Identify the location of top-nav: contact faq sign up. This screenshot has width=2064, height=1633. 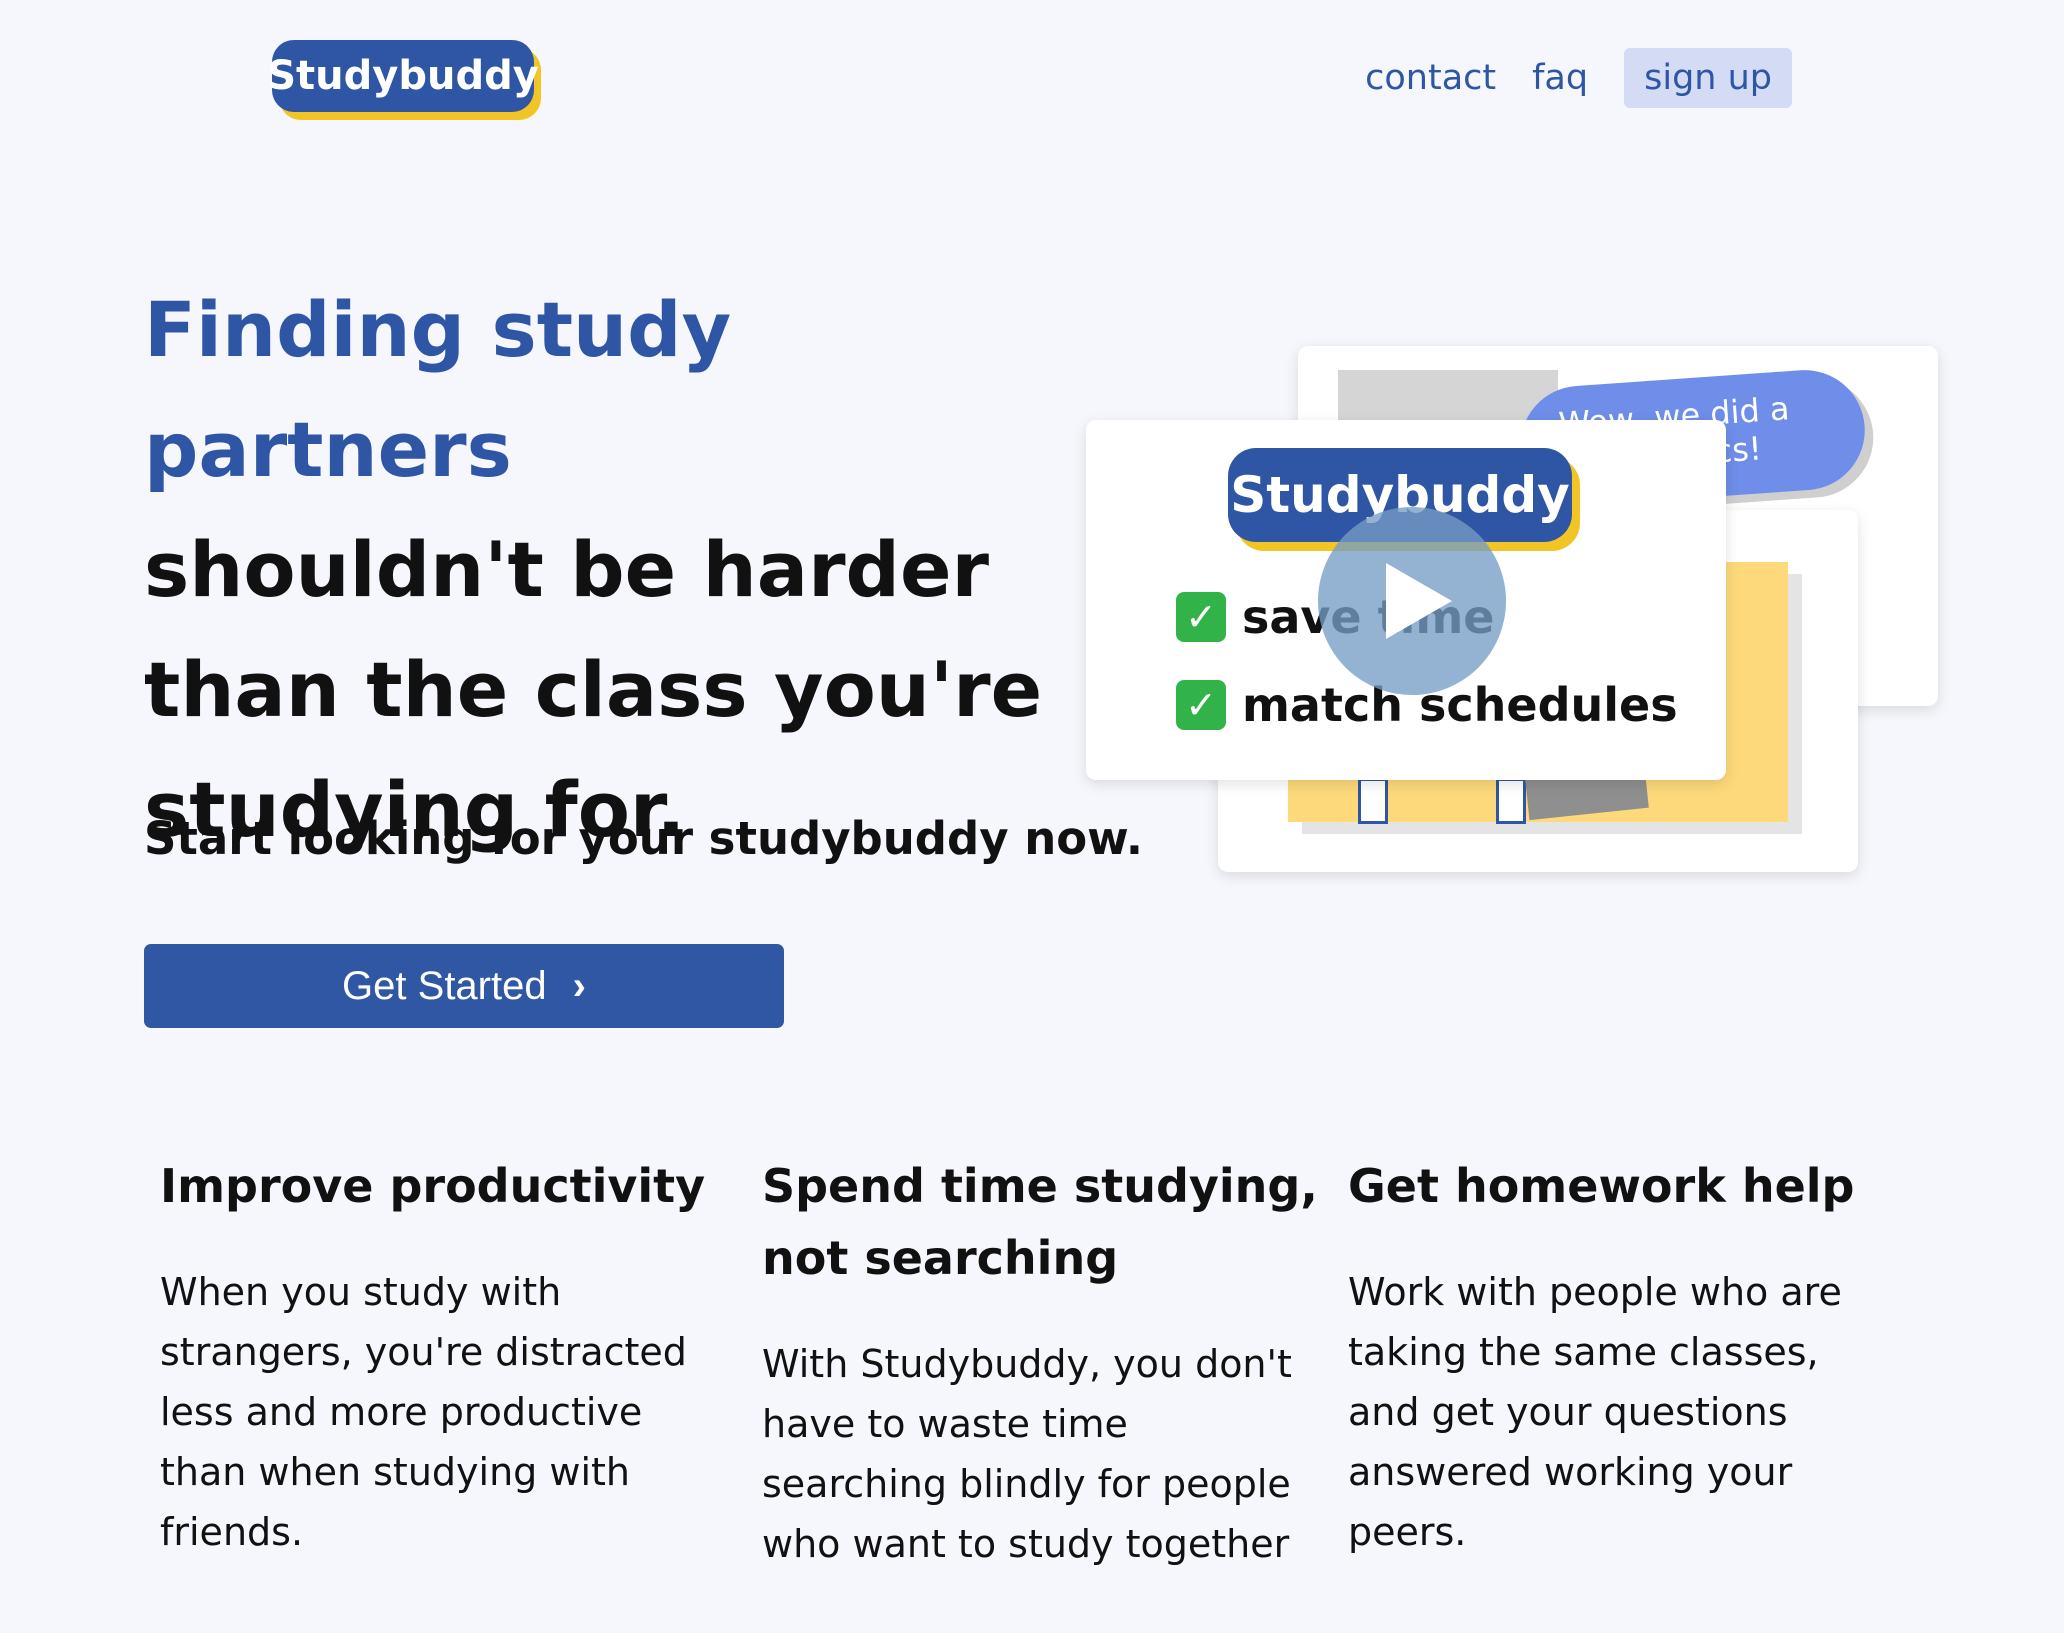
(1578, 78).